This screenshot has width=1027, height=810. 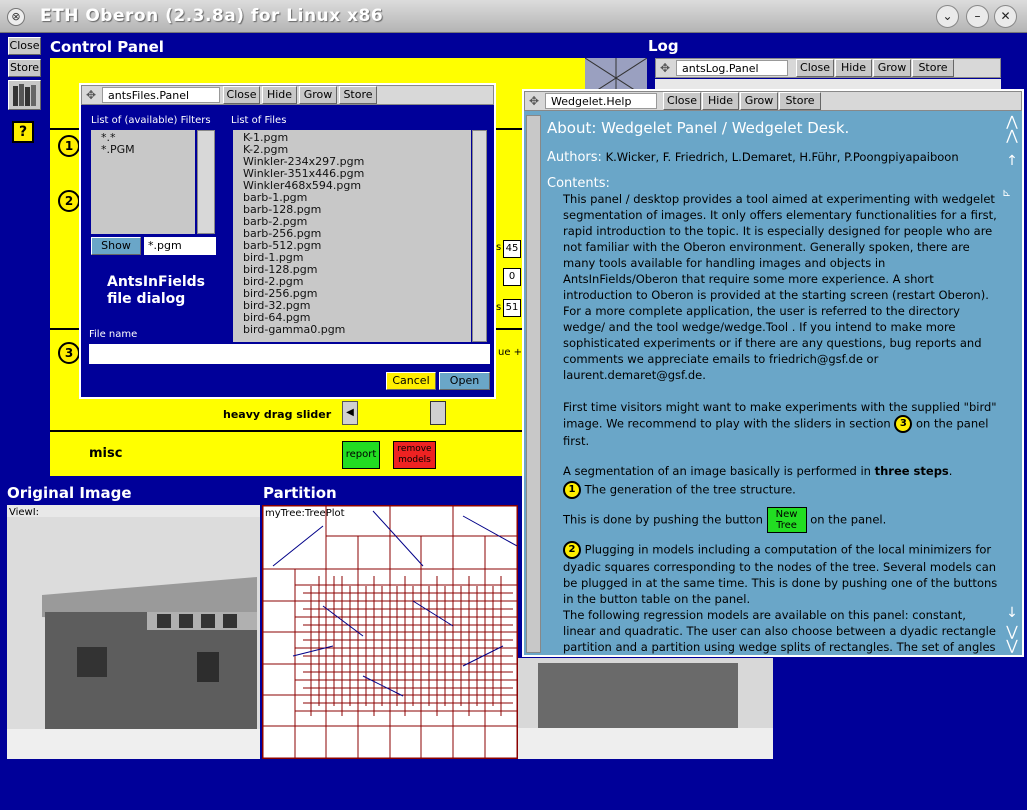 I want to click on down-arrow-icon: ↓, so click(x=1012, y=613).